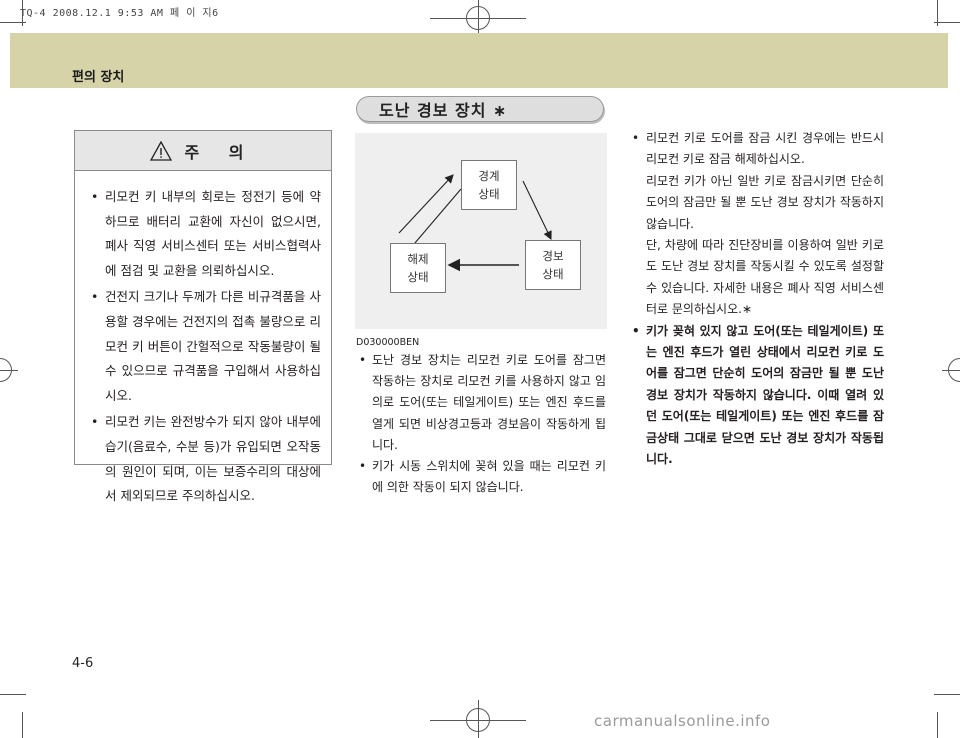  What do you see at coordinates (98, 77) in the screenshot?
I see `section-title: 편의 장치` at bounding box center [98, 77].